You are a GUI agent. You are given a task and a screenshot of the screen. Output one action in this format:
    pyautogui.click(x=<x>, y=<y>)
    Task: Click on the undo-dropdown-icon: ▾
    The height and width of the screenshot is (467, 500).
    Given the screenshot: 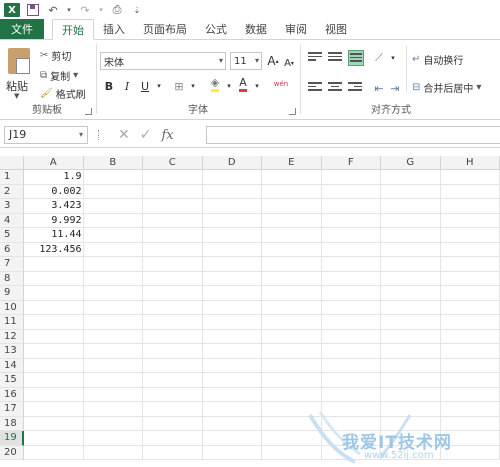 What is the action you would take?
    pyautogui.click(x=69, y=10)
    